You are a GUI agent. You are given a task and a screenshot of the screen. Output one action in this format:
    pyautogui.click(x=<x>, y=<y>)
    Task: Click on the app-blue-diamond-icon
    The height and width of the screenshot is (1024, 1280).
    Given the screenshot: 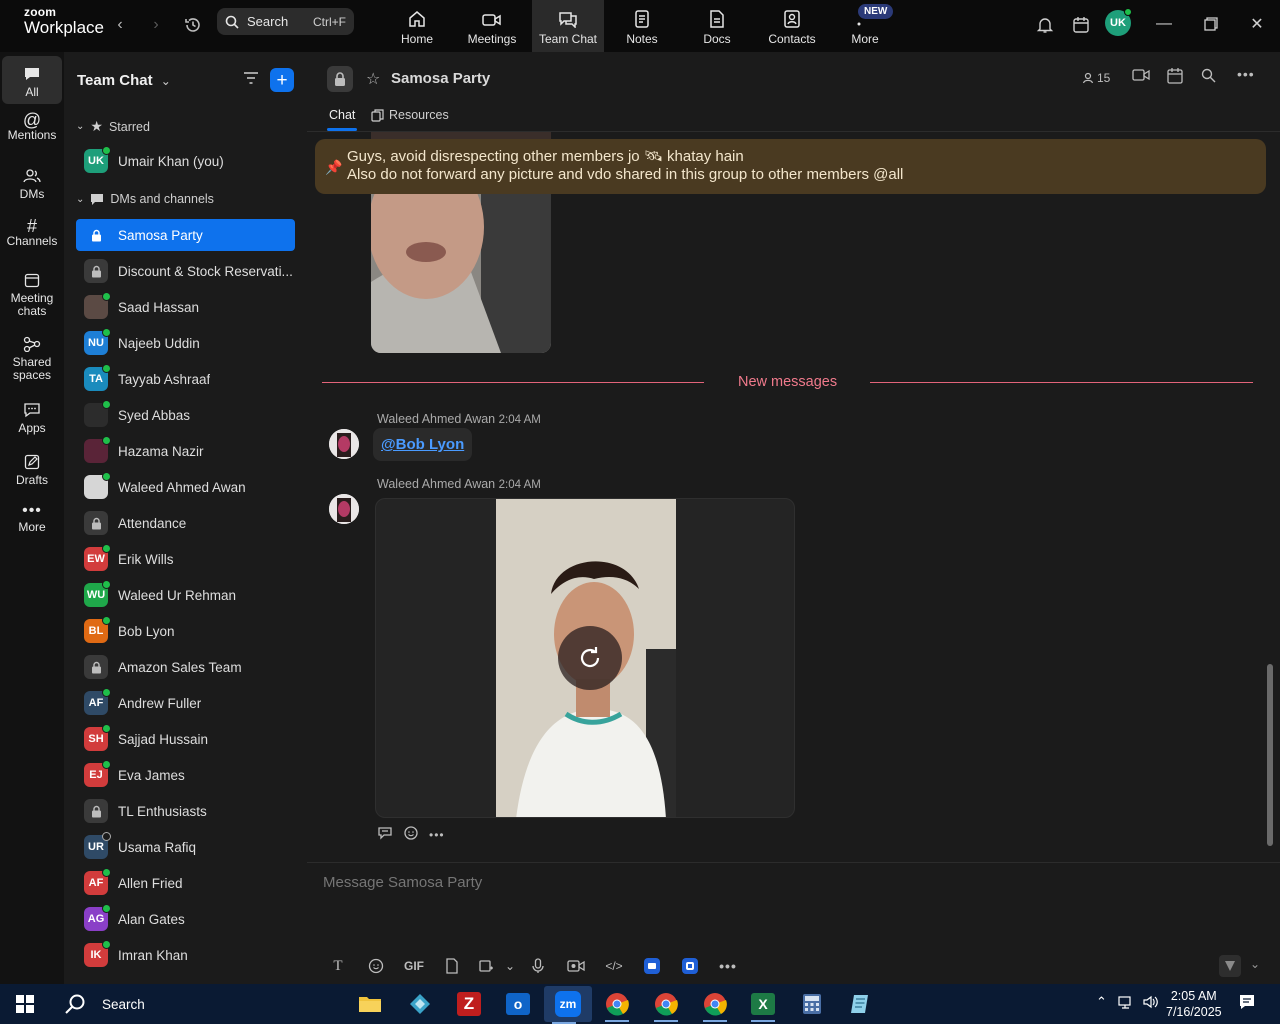 What is the action you would take?
    pyautogui.click(x=420, y=1004)
    